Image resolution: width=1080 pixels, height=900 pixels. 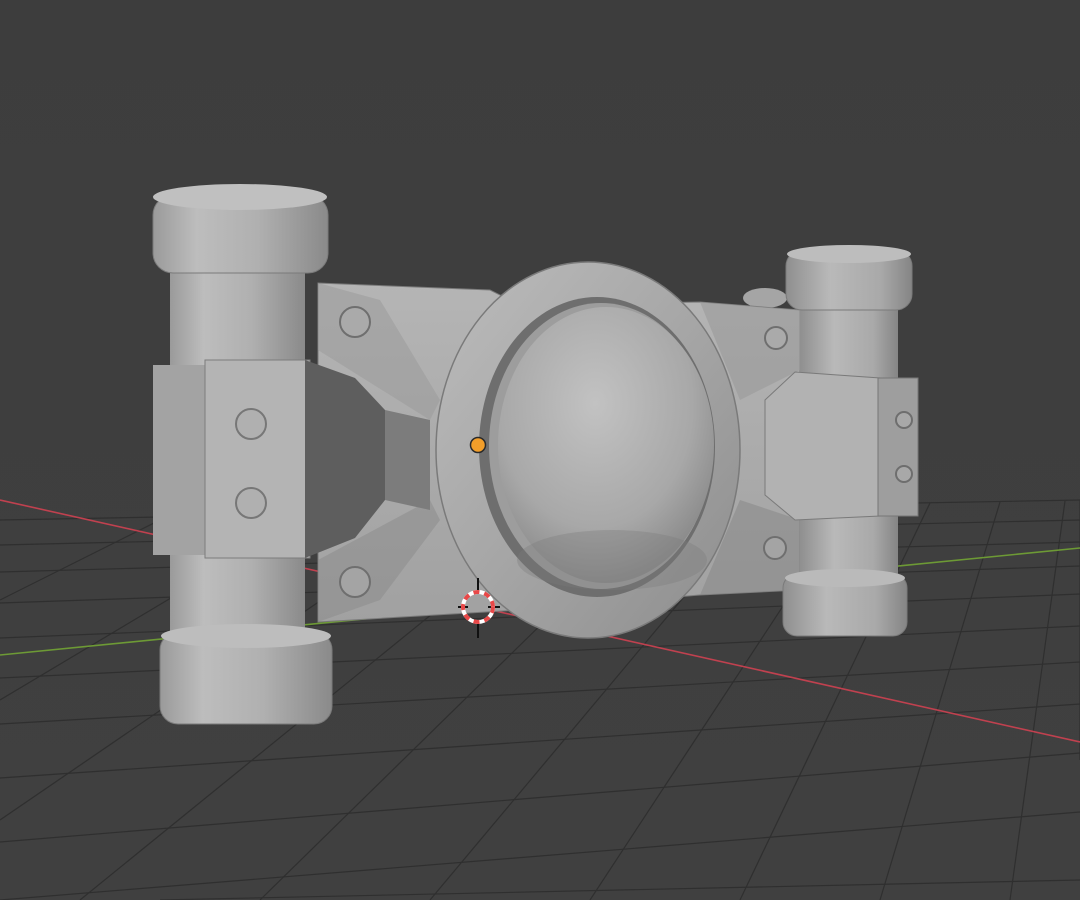 What do you see at coordinates (765, 298) in the screenshot?
I see `back-knob` at bounding box center [765, 298].